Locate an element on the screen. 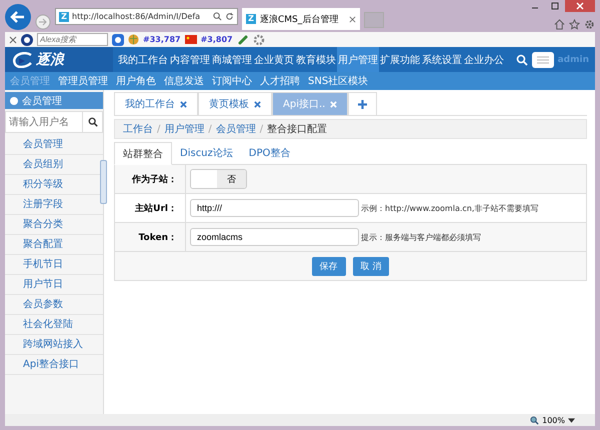 The image size is (600, 430). sidebar-item: 聚合配置 is located at coordinates (54, 245).